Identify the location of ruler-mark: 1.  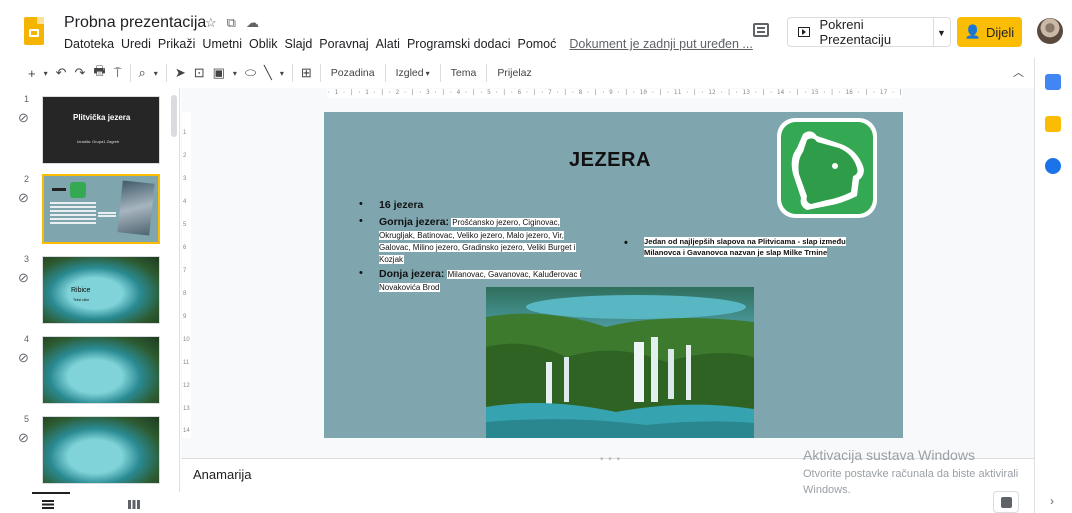
(185, 133).